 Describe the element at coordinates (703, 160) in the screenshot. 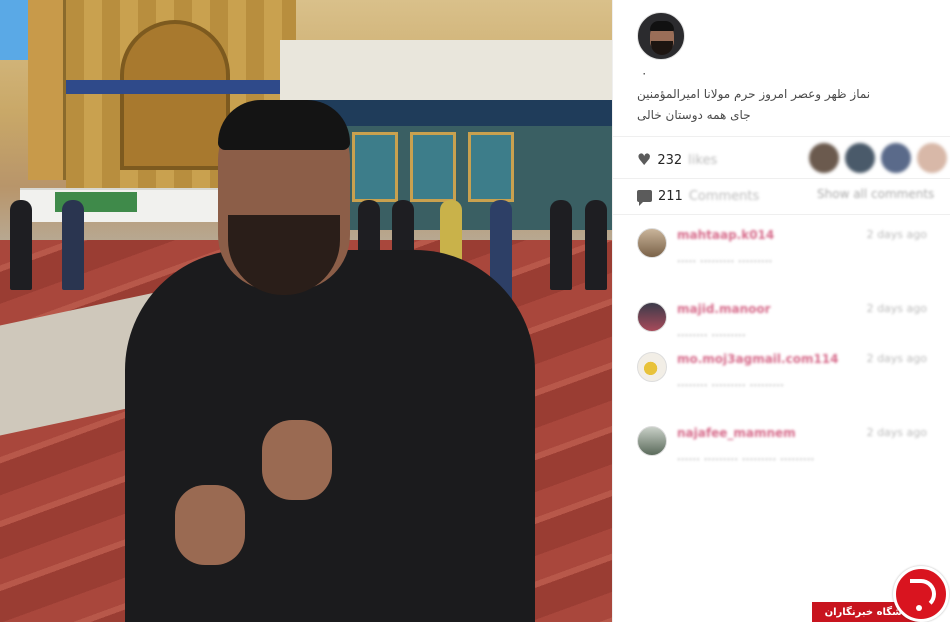

I see `likes-label: likes` at that location.